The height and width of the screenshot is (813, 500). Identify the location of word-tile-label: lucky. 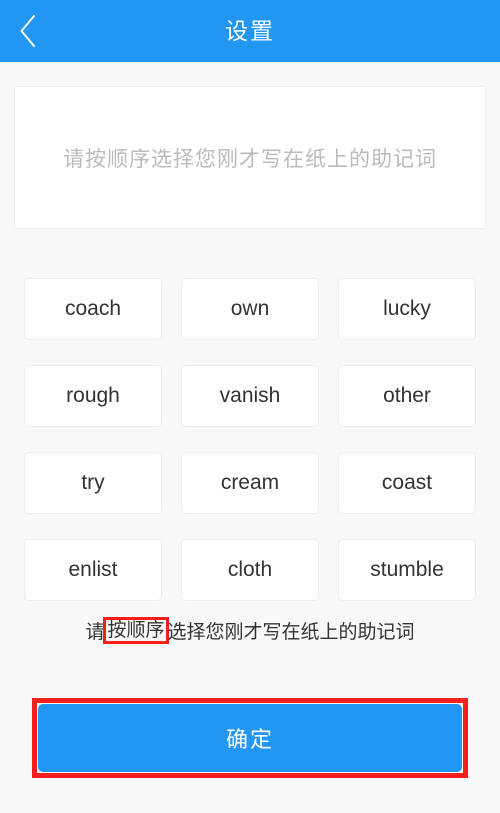
(407, 308).